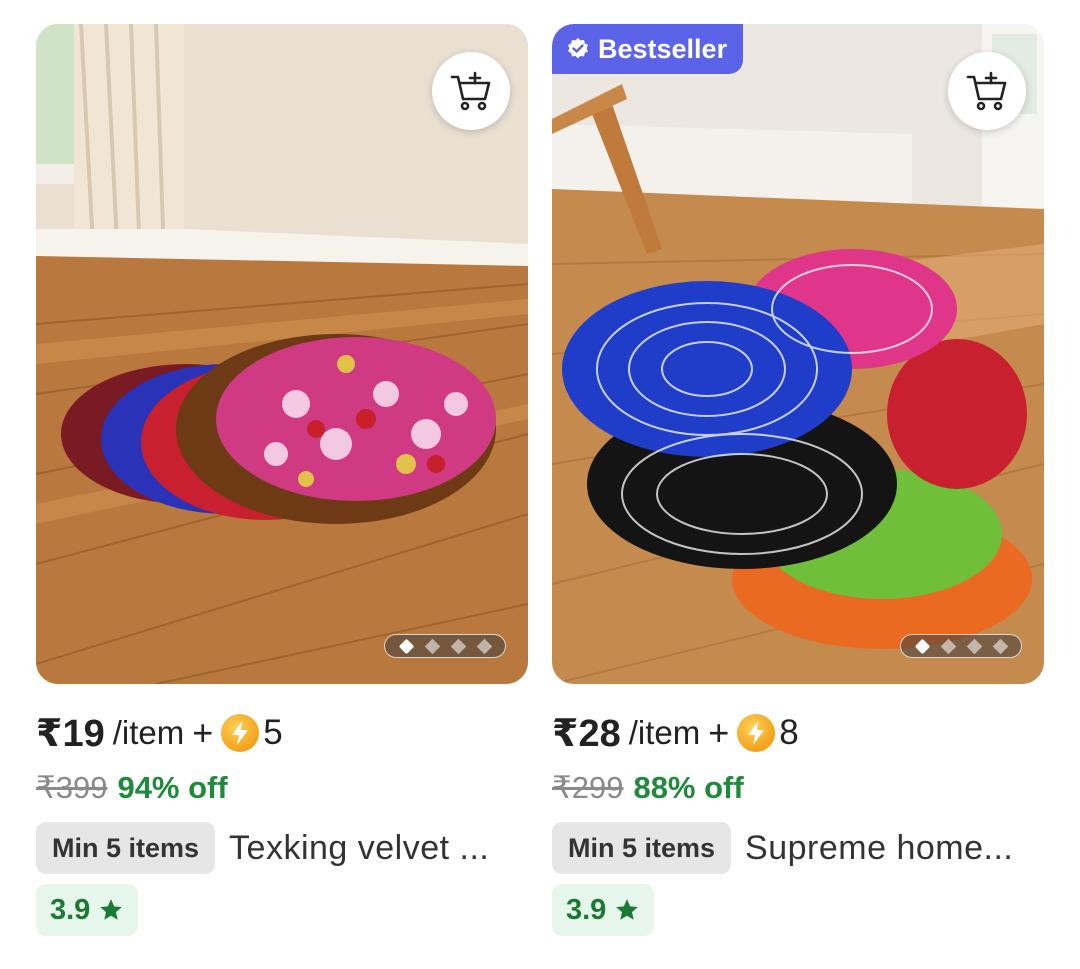 This screenshot has height=969, width=1080. What do you see at coordinates (789, 732) in the screenshot?
I see `coins-value: 8` at bounding box center [789, 732].